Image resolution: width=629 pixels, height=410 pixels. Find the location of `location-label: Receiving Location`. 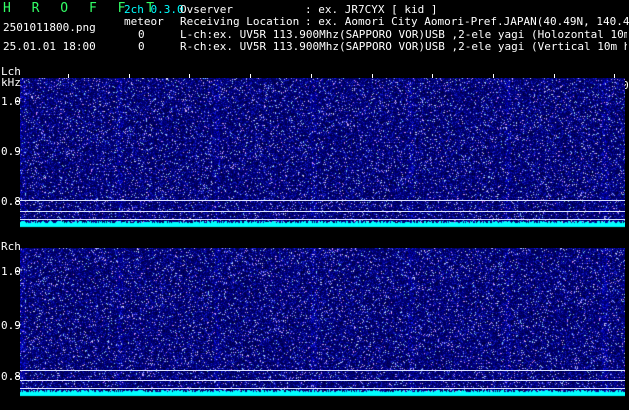

location-label: Receiving Location is located at coordinates (240, 21).